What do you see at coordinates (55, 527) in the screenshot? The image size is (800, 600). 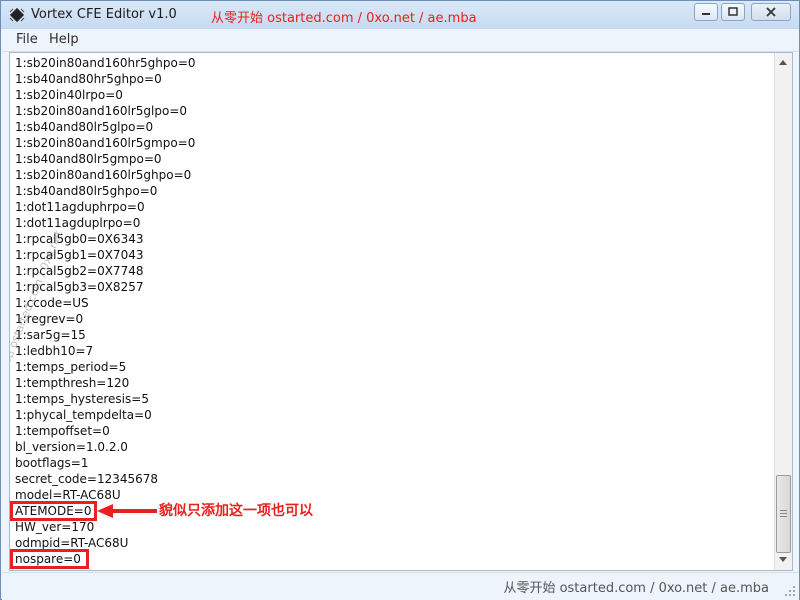 I see `editor-line: HW_ver=170` at bounding box center [55, 527].